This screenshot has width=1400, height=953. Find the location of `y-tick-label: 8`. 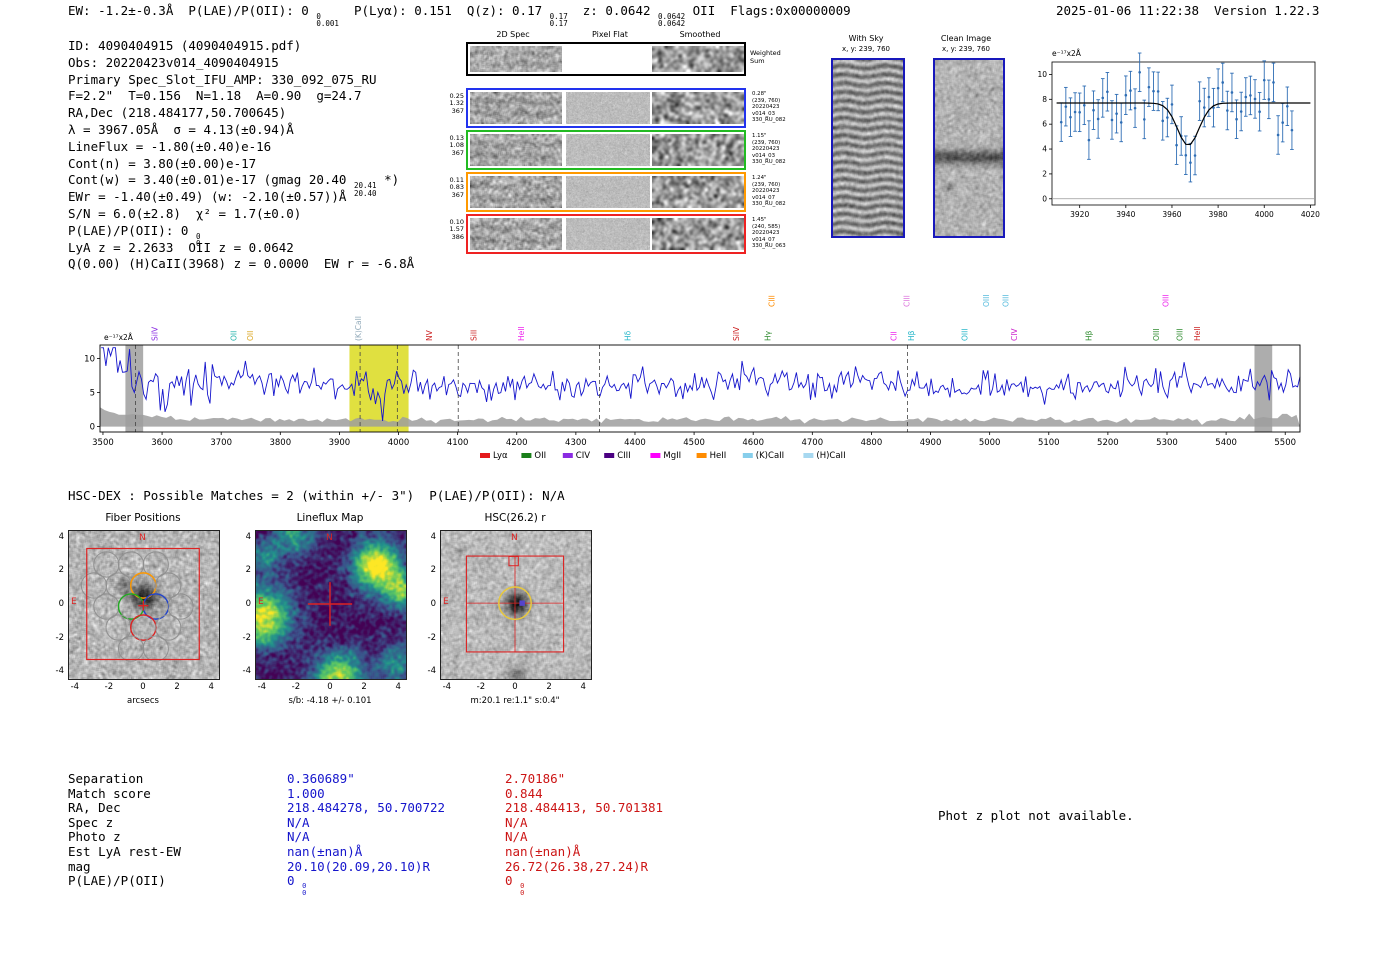

y-tick-label: 8 is located at coordinates (1044, 99).